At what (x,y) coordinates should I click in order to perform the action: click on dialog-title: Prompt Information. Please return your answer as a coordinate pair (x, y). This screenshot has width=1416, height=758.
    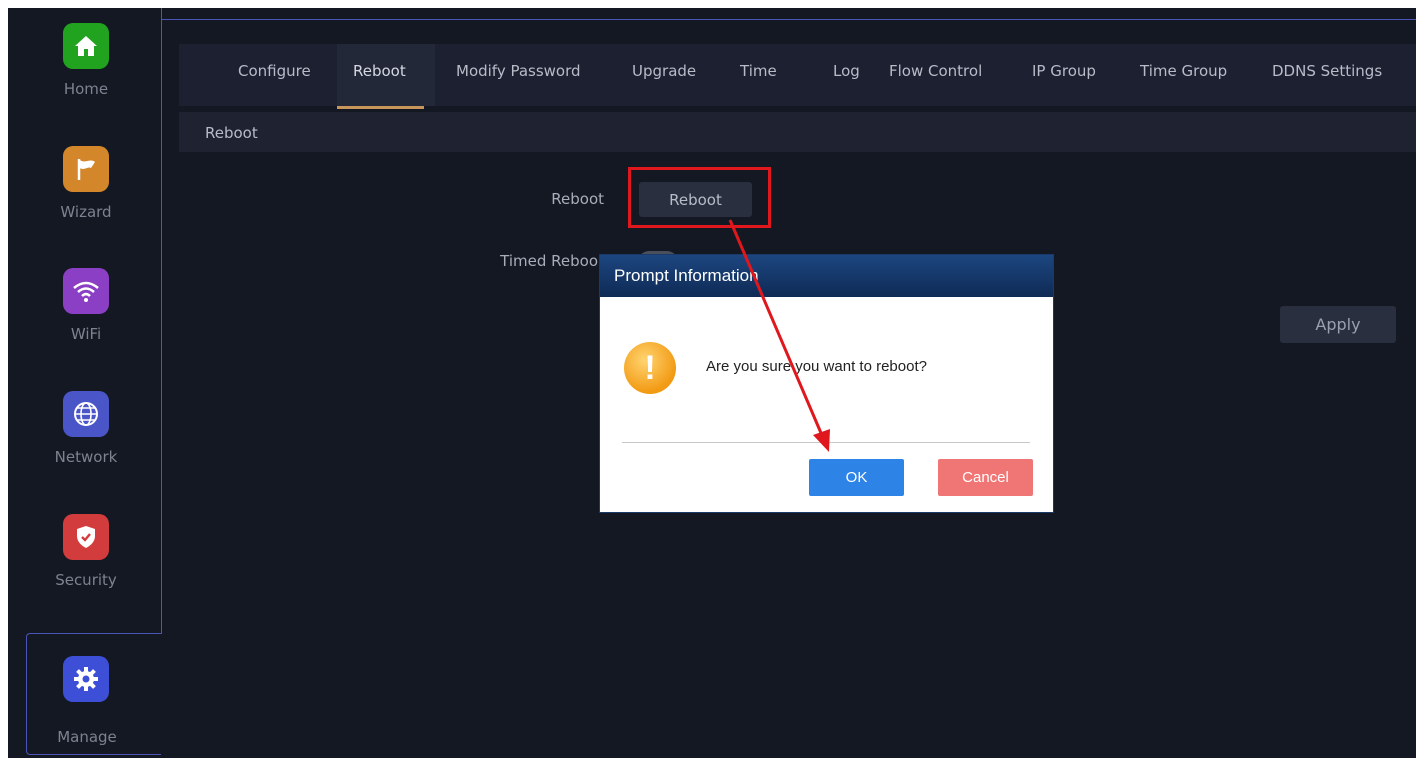
    Looking at the image, I should click on (686, 275).